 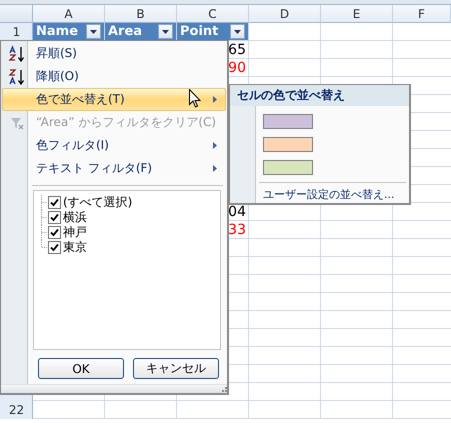 I want to click on column-header: B, so click(x=141, y=14).